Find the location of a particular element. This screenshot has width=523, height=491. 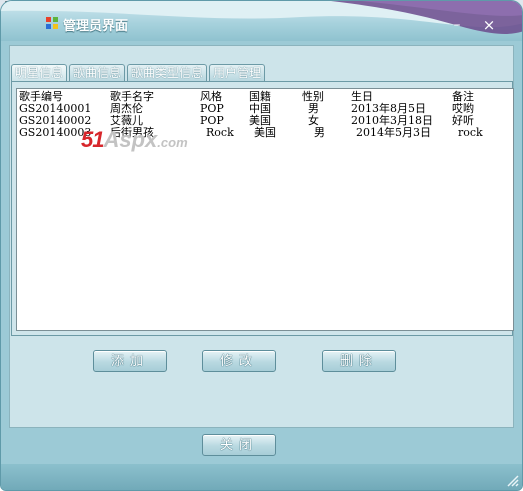

singer-birthday: 2014年5月3日 is located at coordinates (393, 132).